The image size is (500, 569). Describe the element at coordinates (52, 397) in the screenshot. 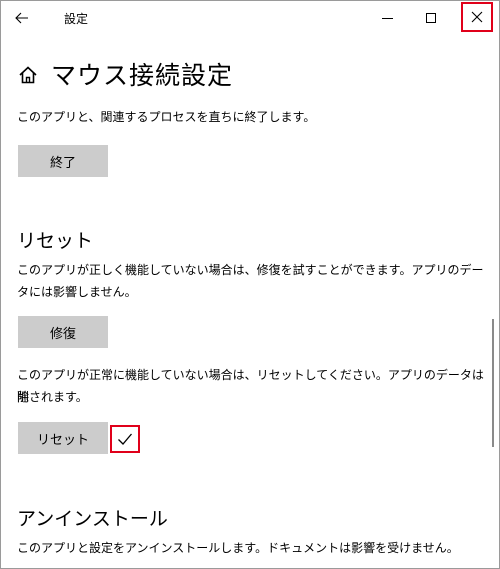

I see `reset-description-line2: 除されます。` at that location.